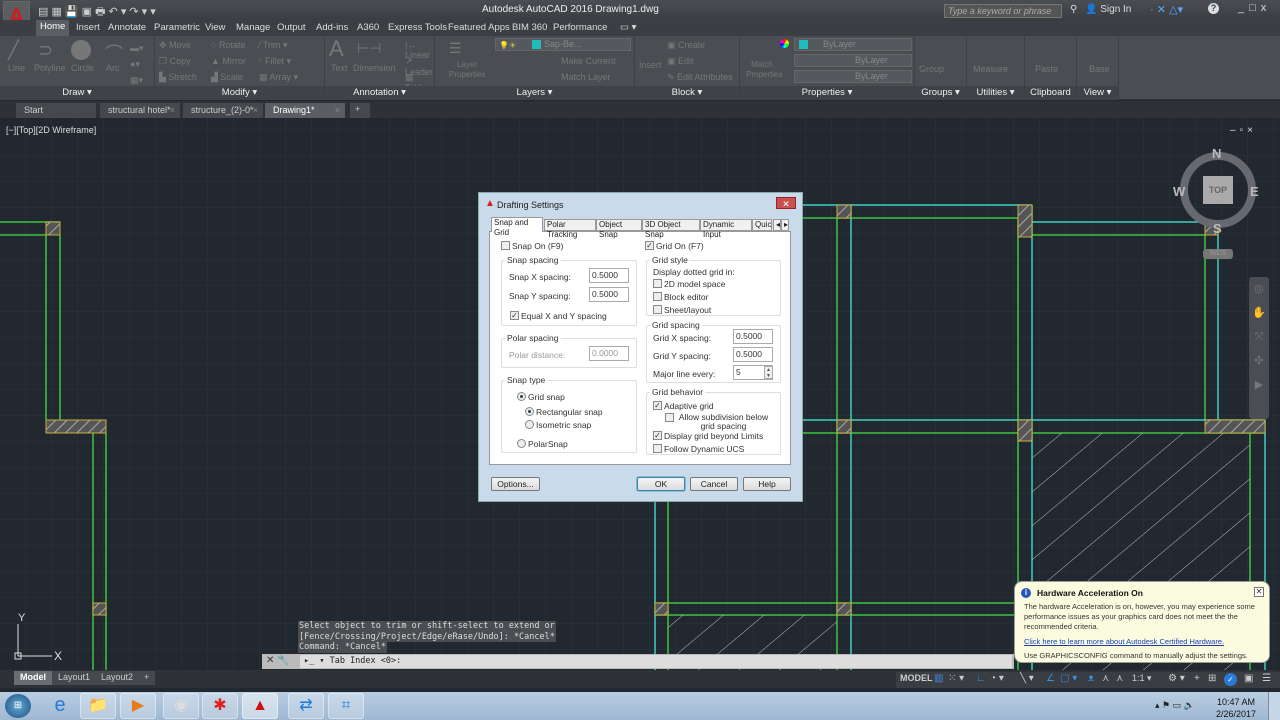  What do you see at coordinates (1197, 678) in the screenshot?
I see `annotation-monitor-icon: +` at bounding box center [1197, 678].